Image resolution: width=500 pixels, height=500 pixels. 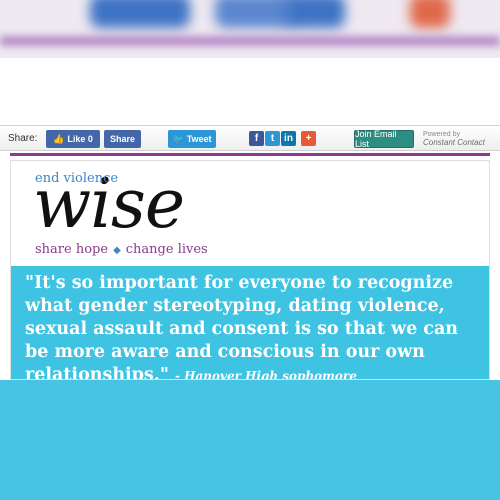 I want to click on powered-by-constant-contact: Powered by Constant Contact, so click(x=458, y=139).